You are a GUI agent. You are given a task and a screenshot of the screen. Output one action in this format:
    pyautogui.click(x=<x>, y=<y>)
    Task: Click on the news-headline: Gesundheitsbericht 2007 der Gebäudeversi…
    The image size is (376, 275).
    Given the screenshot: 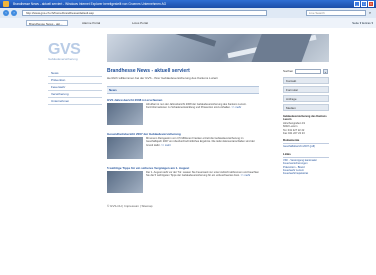 What is the action you would take?
    pyautogui.click(x=183, y=134)
    